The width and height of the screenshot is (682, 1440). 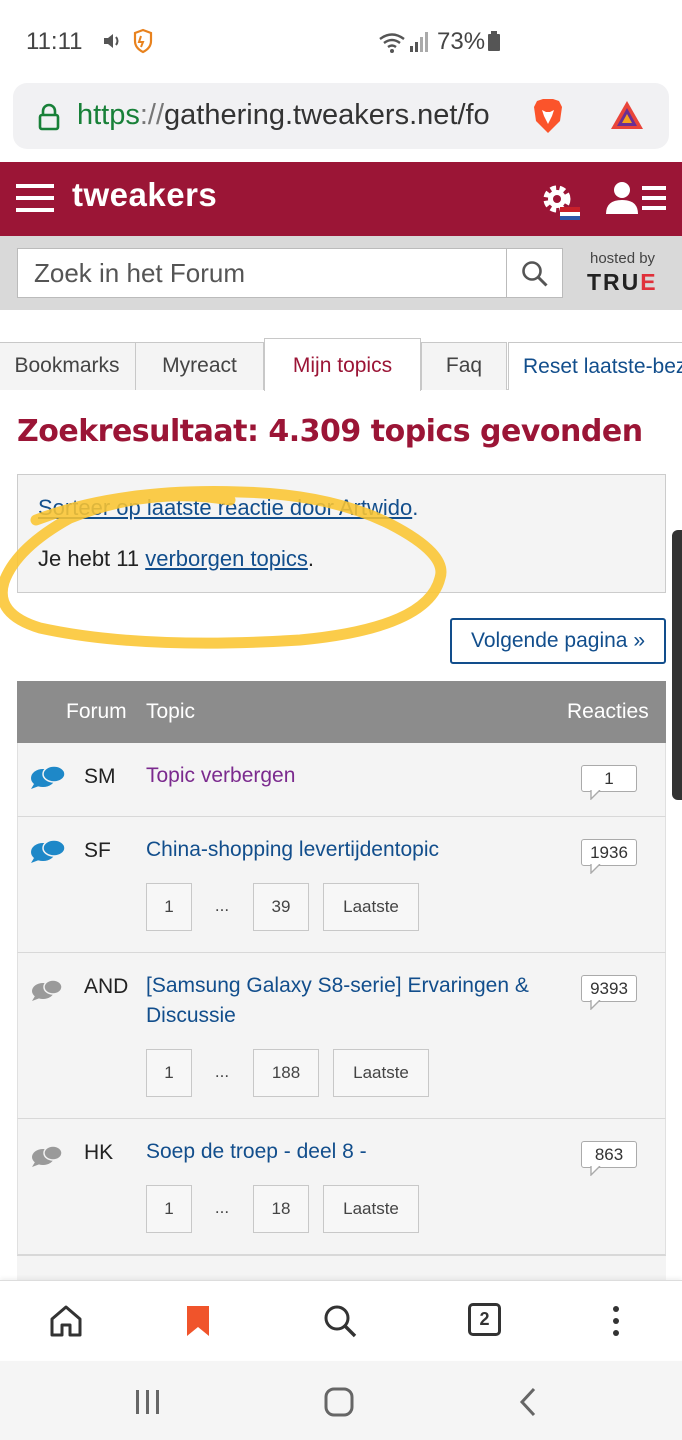 I want to click on reaction-count-value: 1936, so click(x=609, y=852).